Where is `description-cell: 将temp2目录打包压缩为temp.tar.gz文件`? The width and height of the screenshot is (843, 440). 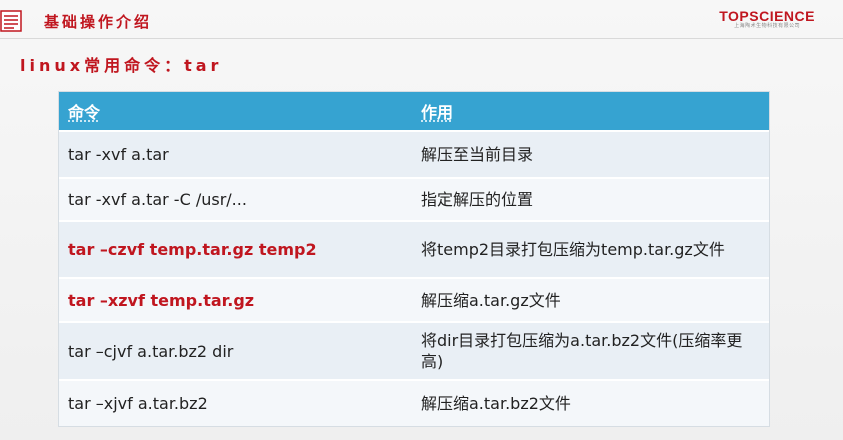
description-cell: 将temp2目录打包压缩为temp.tar.gz文件 is located at coordinates (590, 249).